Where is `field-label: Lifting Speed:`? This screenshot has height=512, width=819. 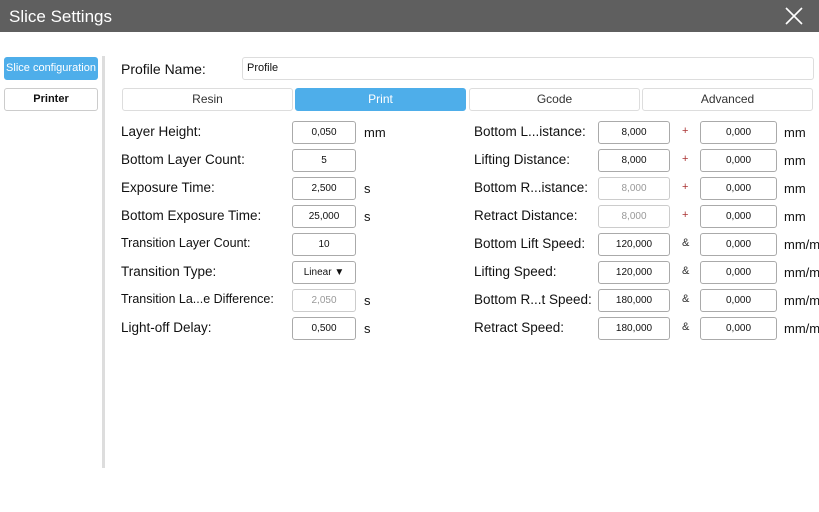
field-label: Lifting Speed: is located at coordinates (515, 271).